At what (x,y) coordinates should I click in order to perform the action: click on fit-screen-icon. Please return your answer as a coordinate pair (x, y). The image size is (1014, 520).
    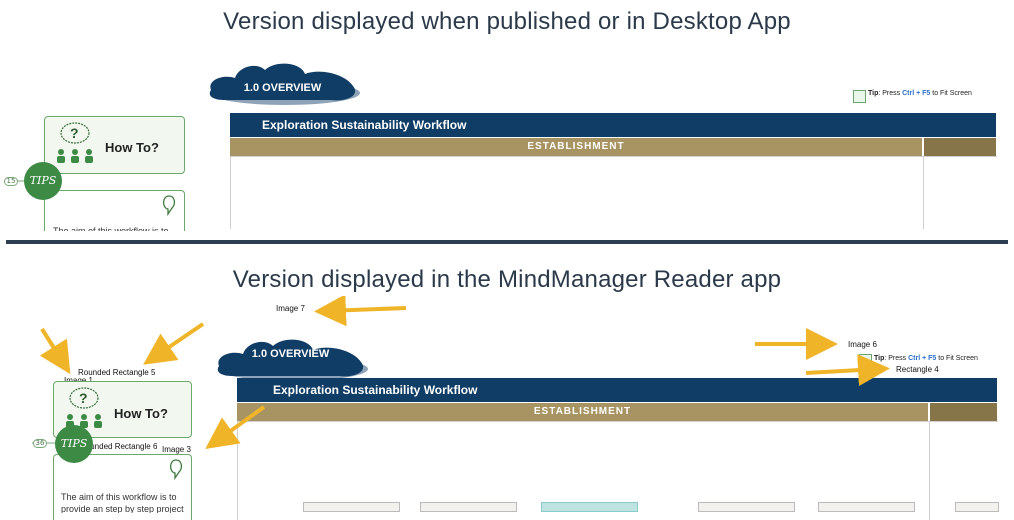
    Looking at the image, I should click on (859, 96).